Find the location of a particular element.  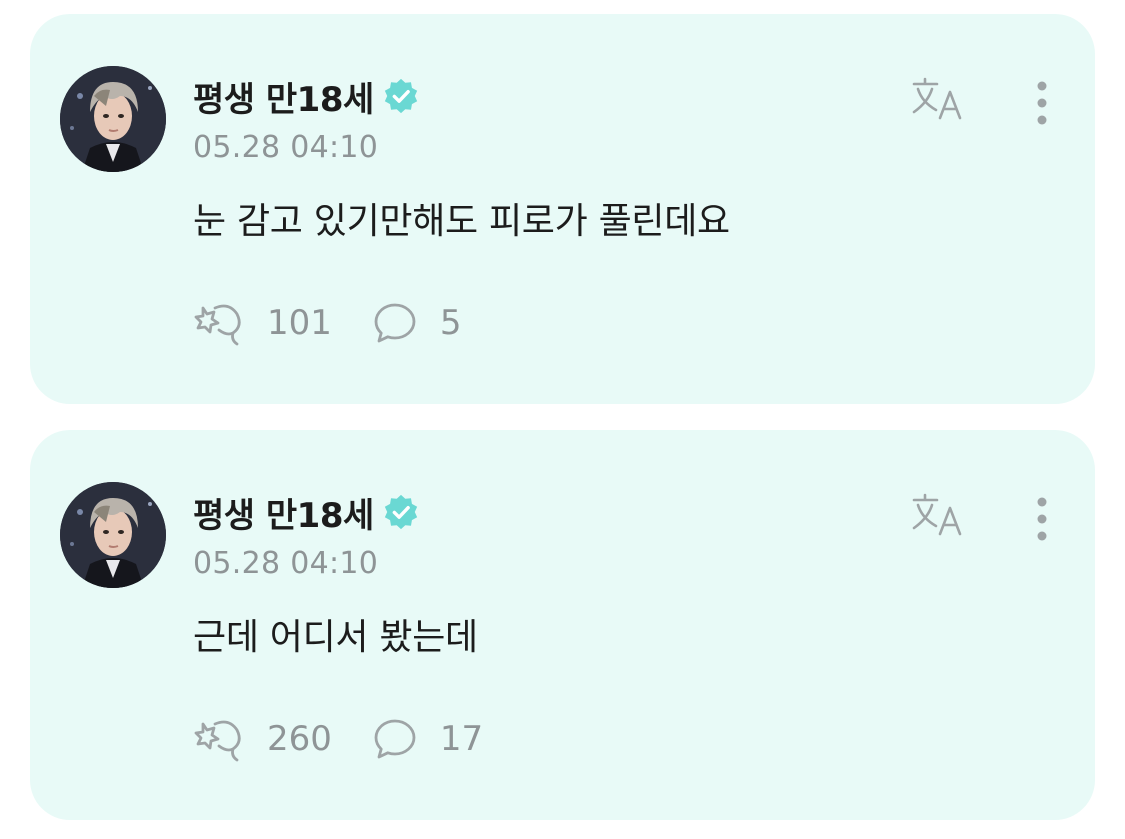

like-count: 101 is located at coordinates (299, 323).